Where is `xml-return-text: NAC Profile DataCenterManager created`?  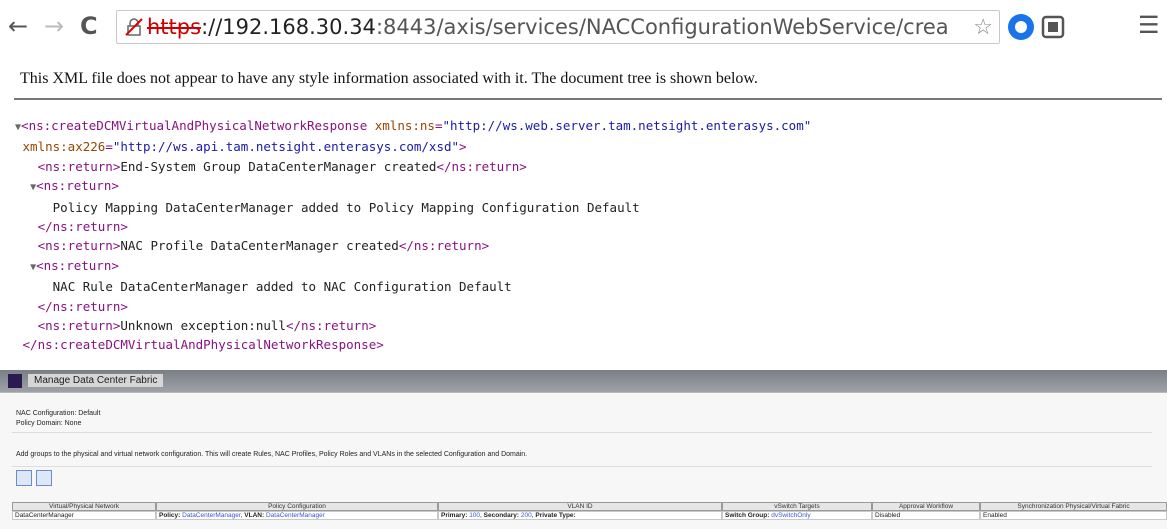
xml-return-text: NAC Profile DataCenterManager created is located at coordinates (259, 246).